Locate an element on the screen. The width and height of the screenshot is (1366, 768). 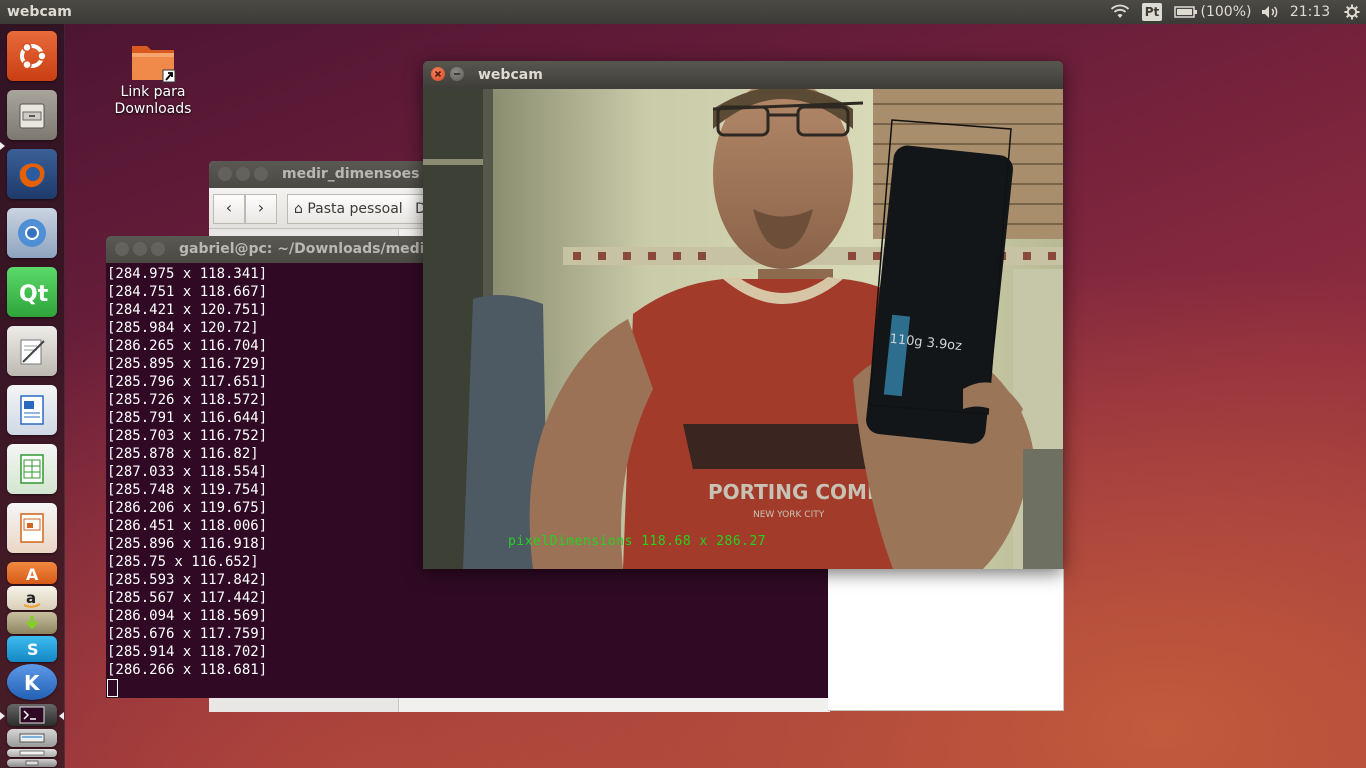
terminal-line: [284.975 x 118.341] is located at coordinates (187, 274).